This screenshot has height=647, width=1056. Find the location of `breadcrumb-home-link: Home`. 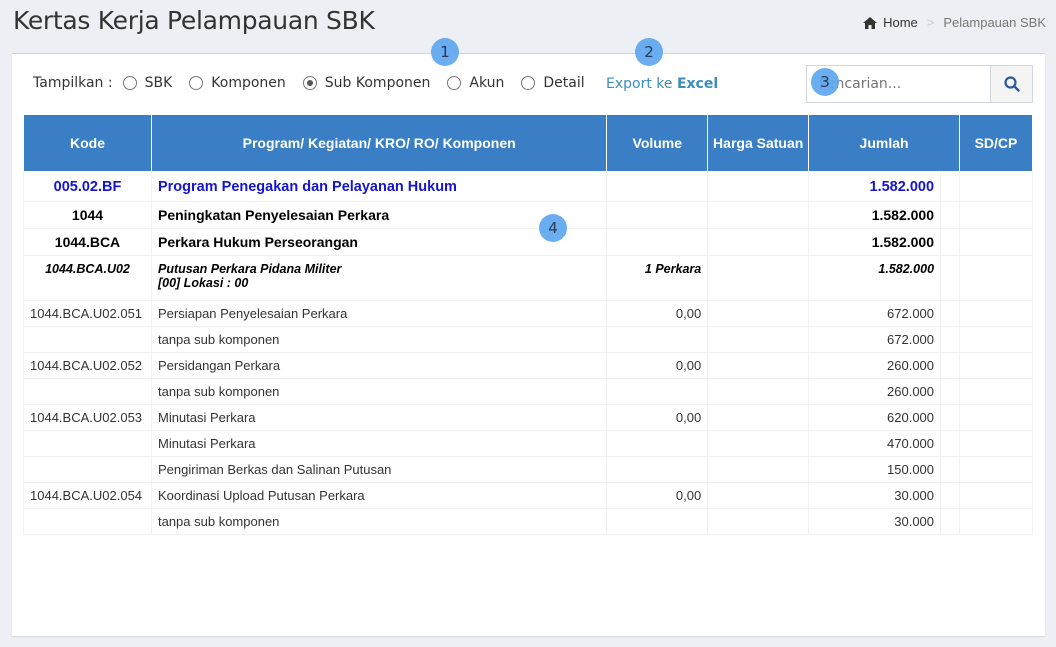

breadcrumb-home-link: Home is located at coordinates (900, 22).